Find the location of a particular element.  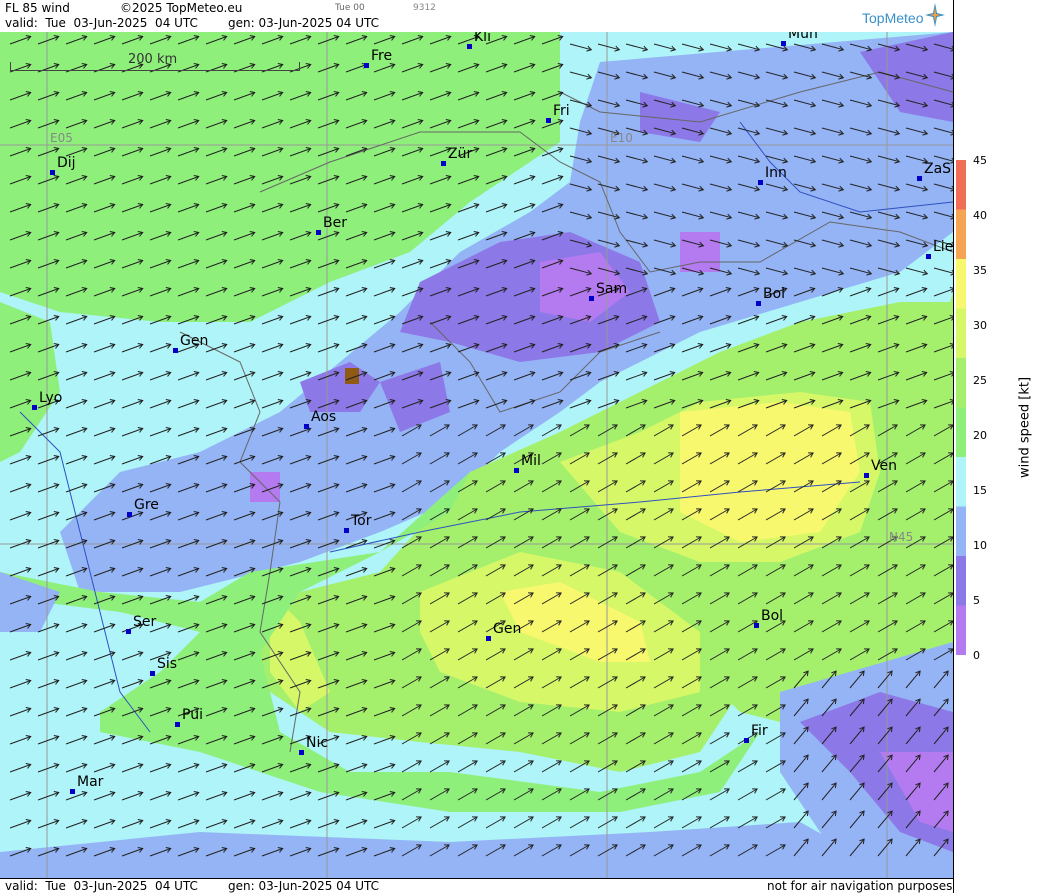

gen-time: gen: 03-Jun-2025 04 UTC is located at coordinates (304, 23).